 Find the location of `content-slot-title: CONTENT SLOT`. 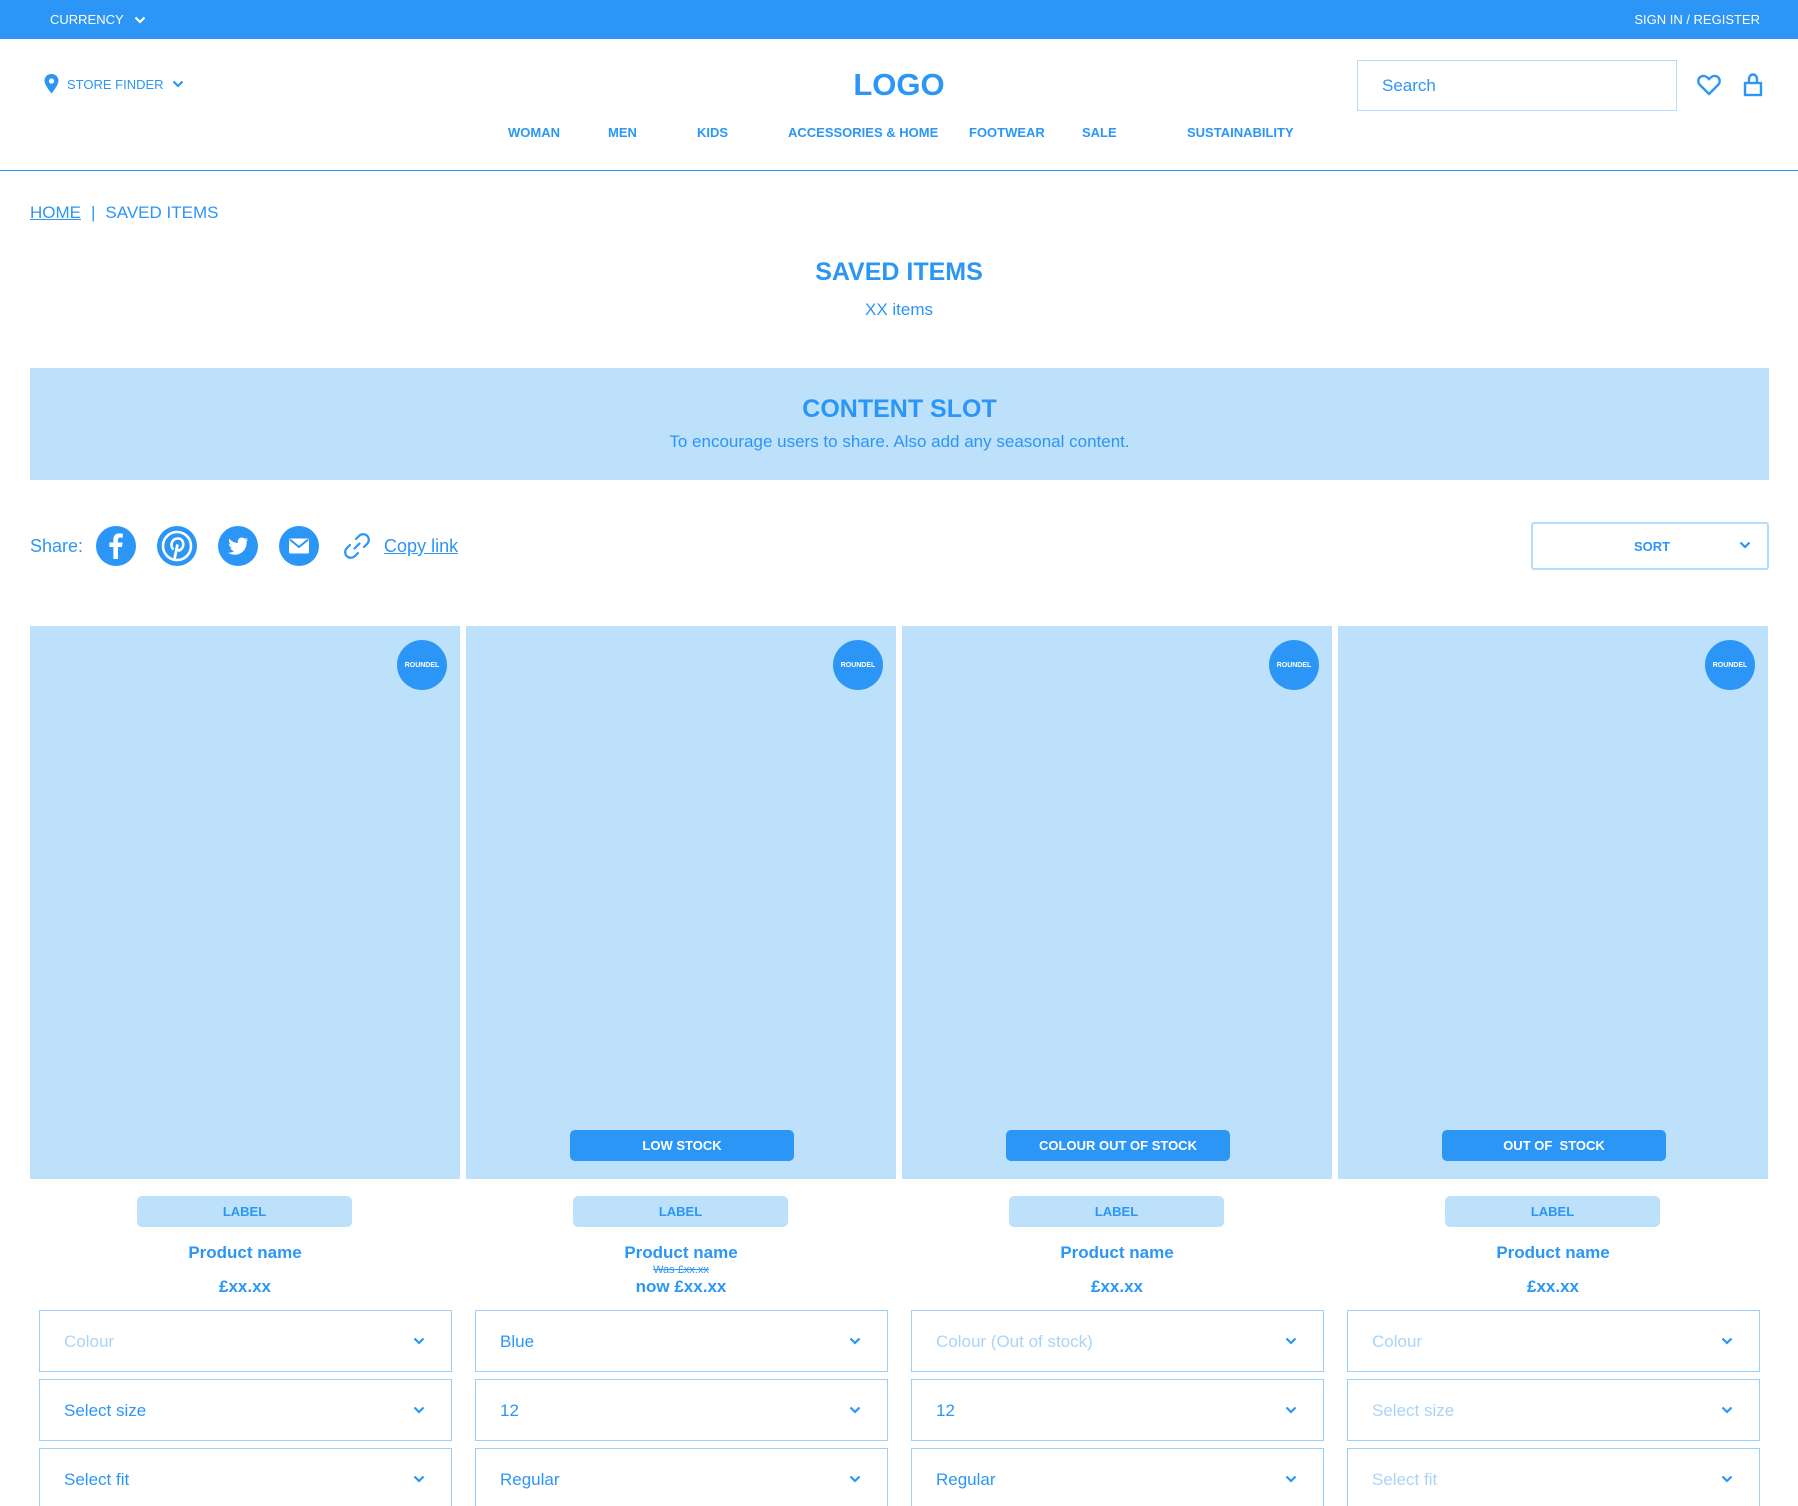

content-slot-title: CONTENT SLOT is located at coordinates (899, 409).